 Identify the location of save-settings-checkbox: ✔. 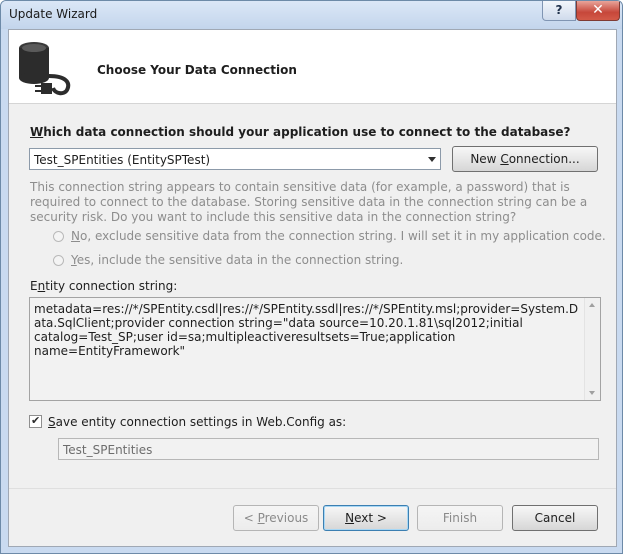
(35, 421).